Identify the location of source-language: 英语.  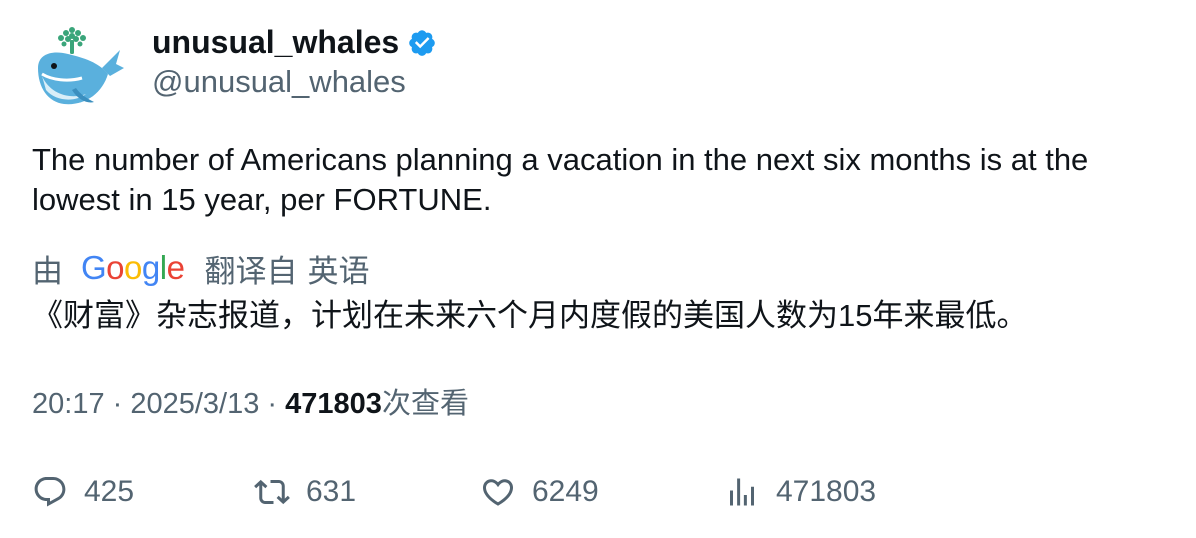
(338, 271).